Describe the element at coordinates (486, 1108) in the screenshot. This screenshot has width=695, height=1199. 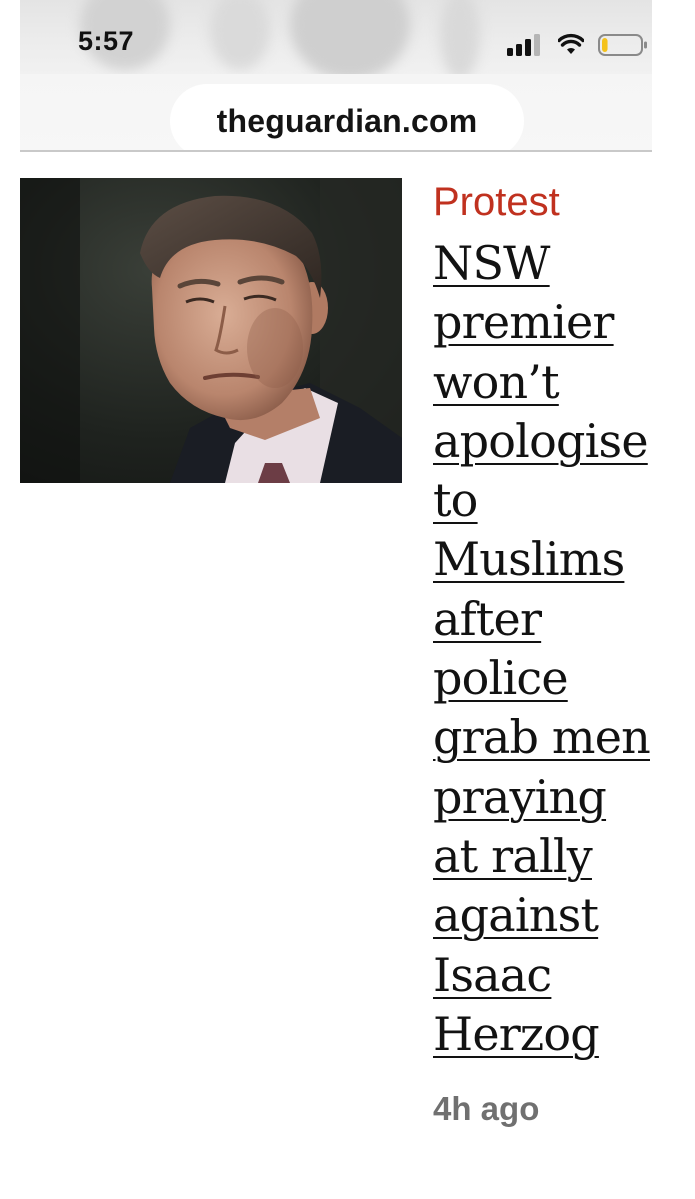
I see `article-timestamp: 4h ago` at that location.